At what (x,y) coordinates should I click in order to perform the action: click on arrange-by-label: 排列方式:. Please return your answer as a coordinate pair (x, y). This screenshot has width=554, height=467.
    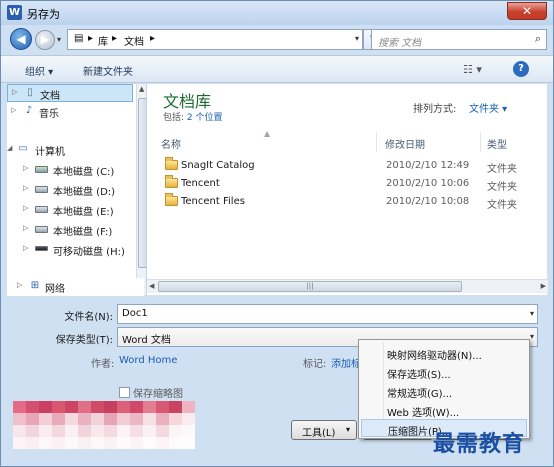
    Looking at the image, I should click on (435, 109).